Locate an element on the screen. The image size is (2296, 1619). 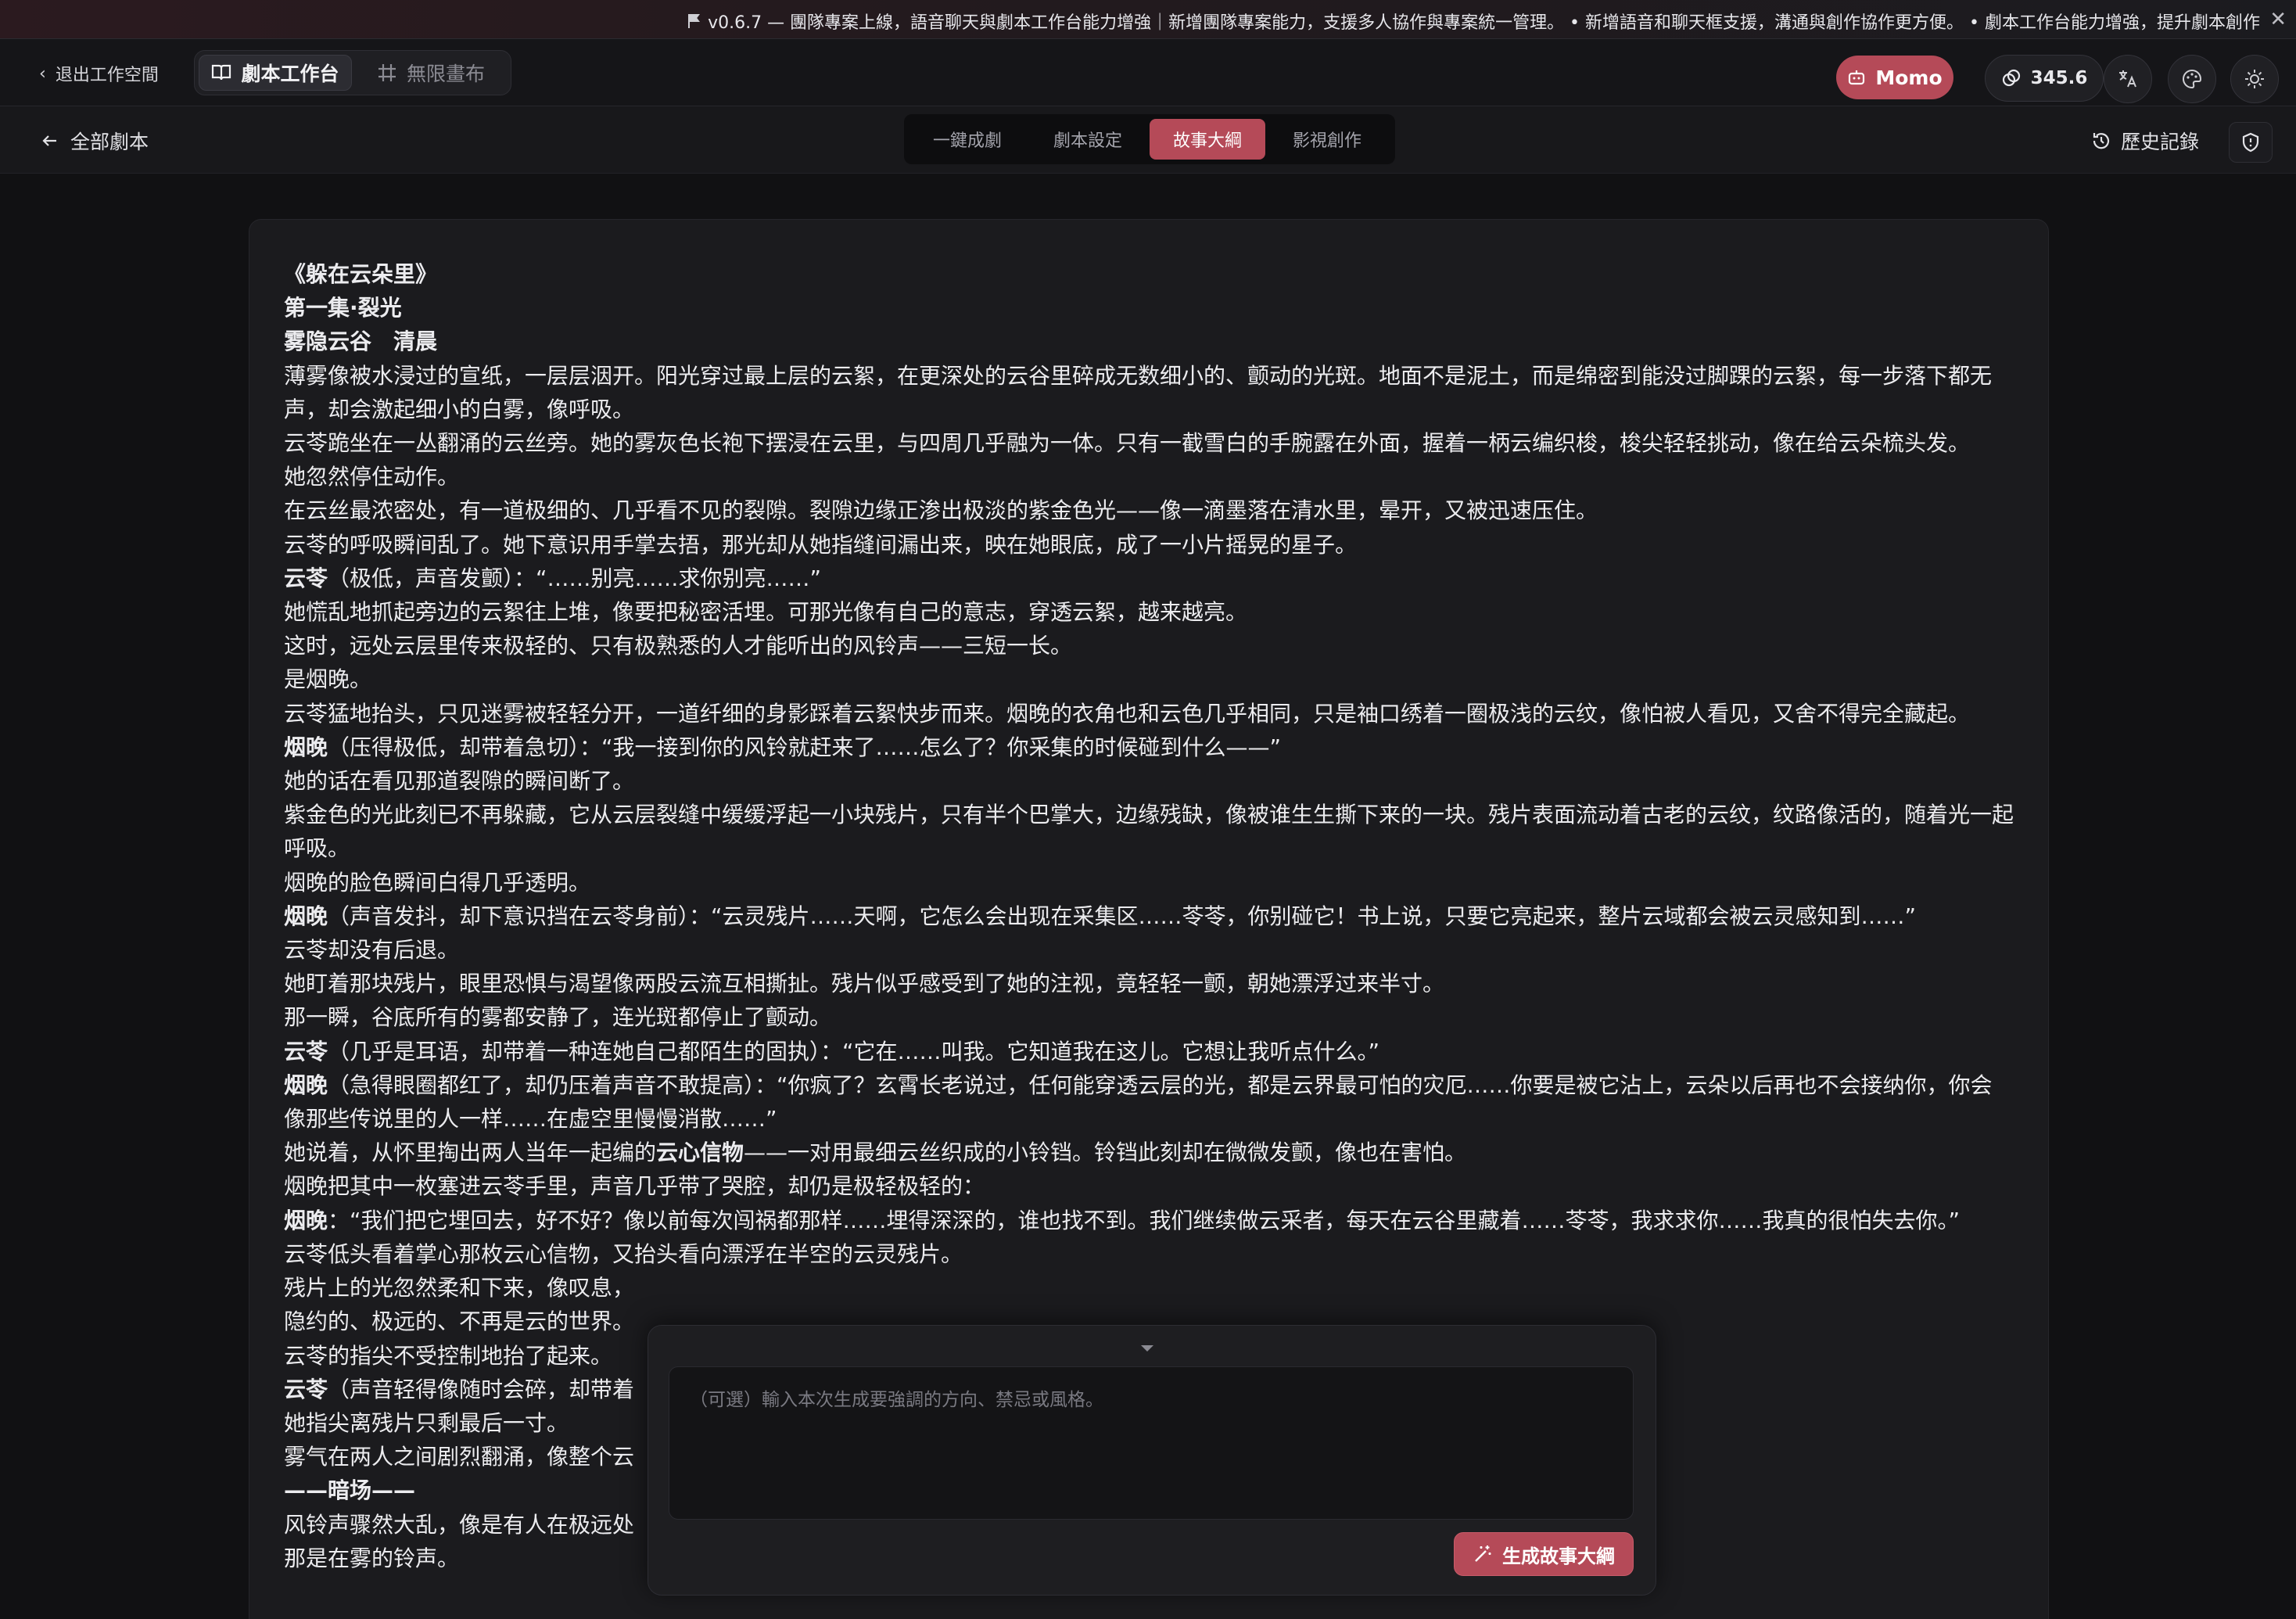
script-line: 那一瞬，谷底所有的雾都安静了，连光斑都停止了颤动。 is located at coordinates (1149, 1017).